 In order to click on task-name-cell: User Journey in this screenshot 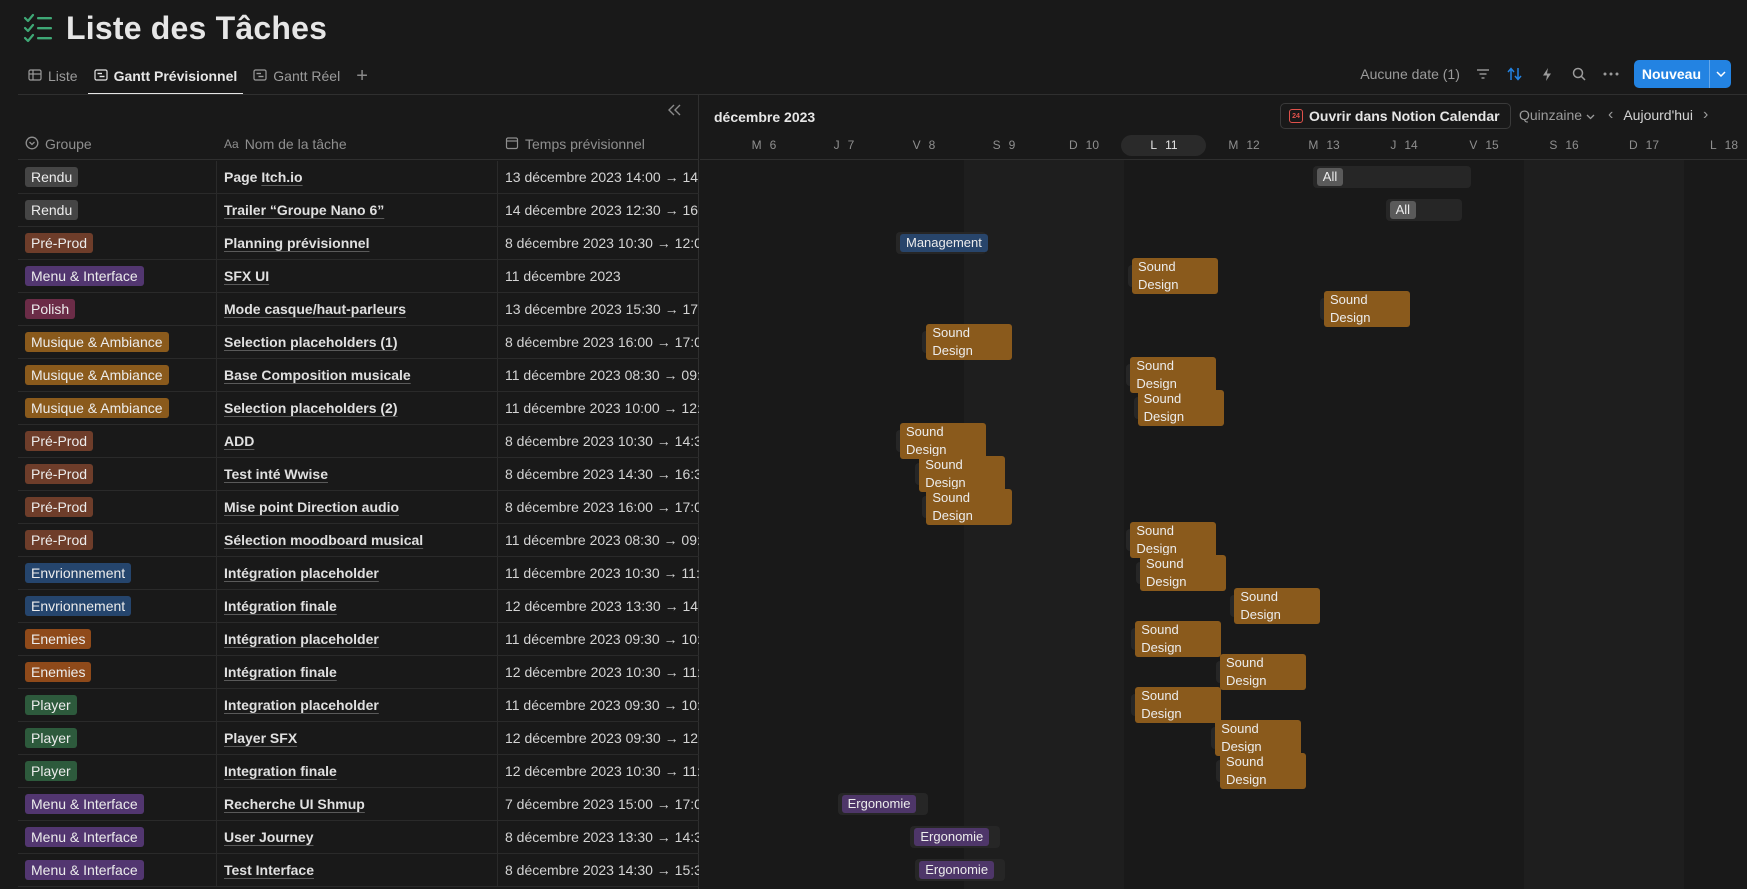, I will do `click(357, 837)`.